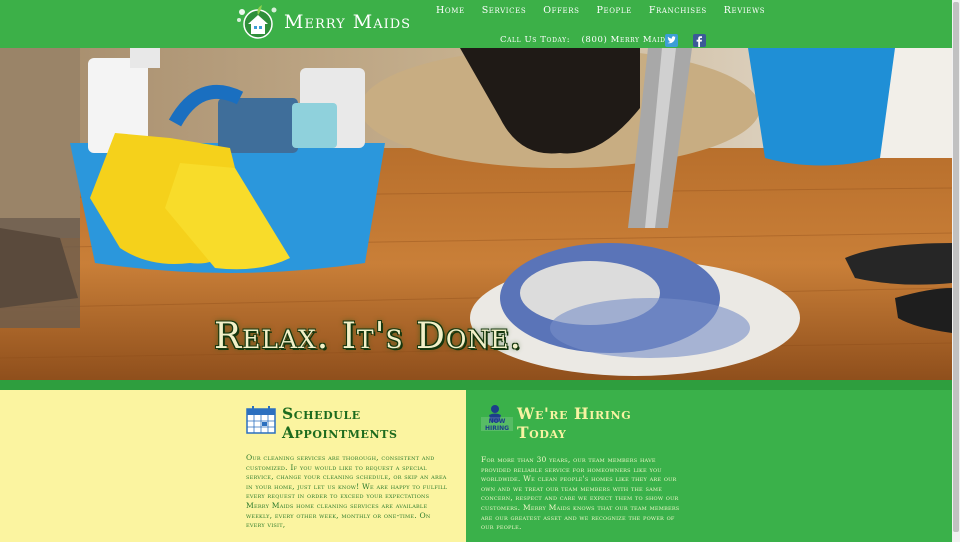  Describe the element at coordinates (956, 267) in the screenshot. I see `scrollbar-thumb` at that location.